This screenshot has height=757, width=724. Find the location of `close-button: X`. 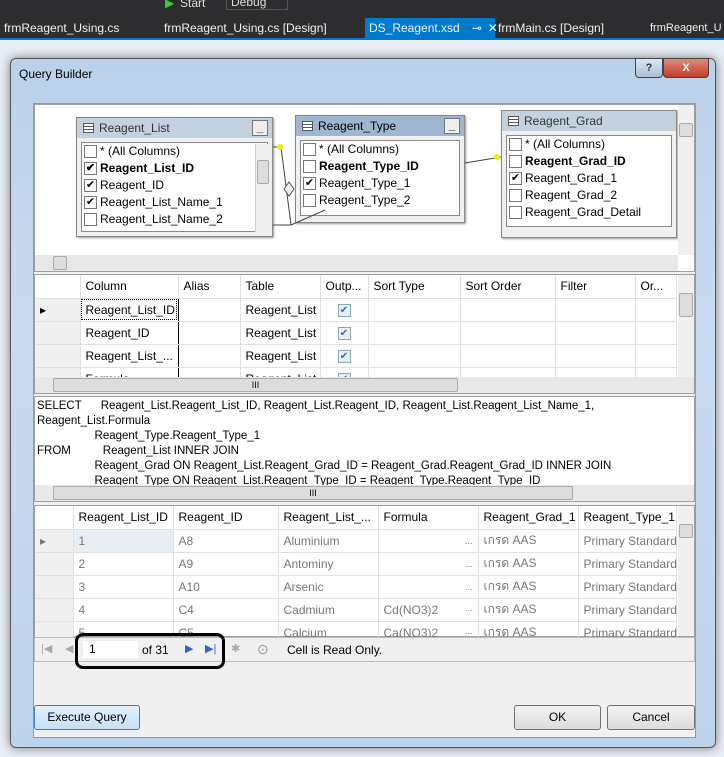

close-button: X is located at coordinates (686, 68).